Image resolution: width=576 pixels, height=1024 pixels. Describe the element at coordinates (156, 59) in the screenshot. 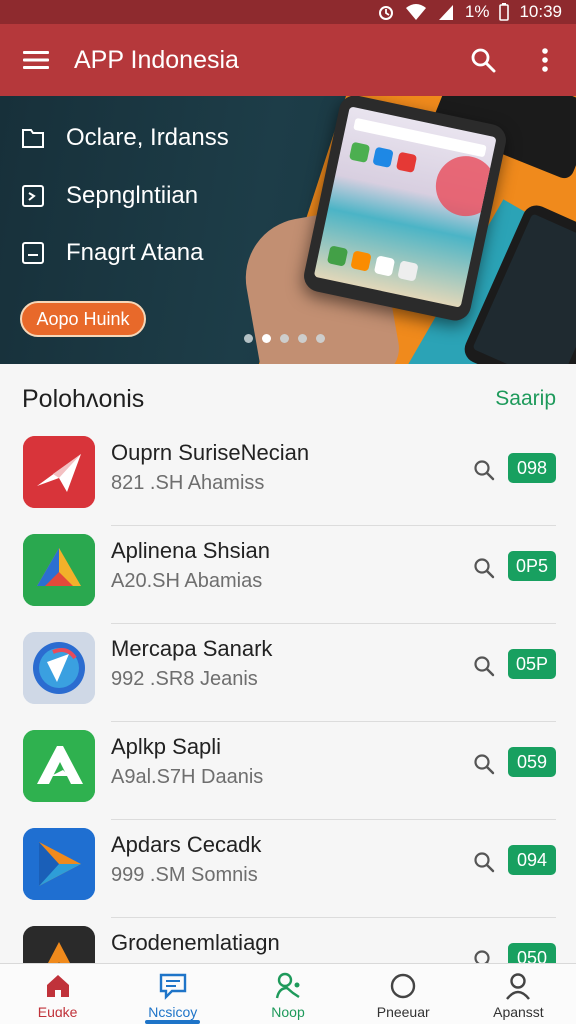

I see `app-title: APP Indonesia` at that location.